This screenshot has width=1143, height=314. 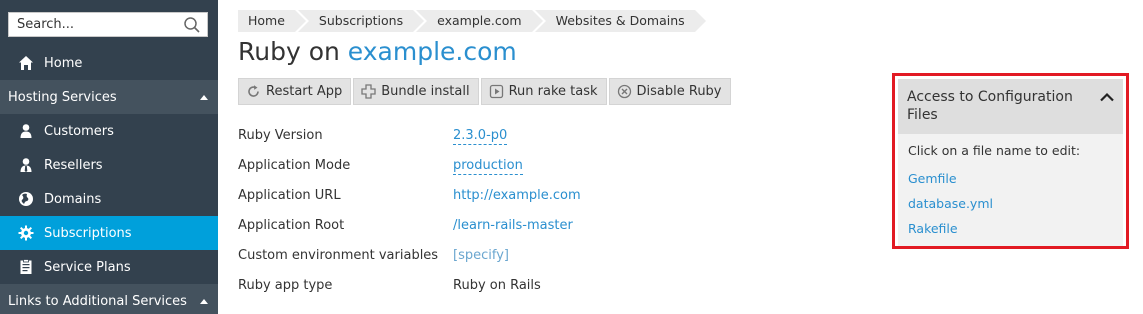 What do you see at coordinates (289, 195) in the screenshot?
I see `property-label: Application URL` at bounding box center [289, 195].